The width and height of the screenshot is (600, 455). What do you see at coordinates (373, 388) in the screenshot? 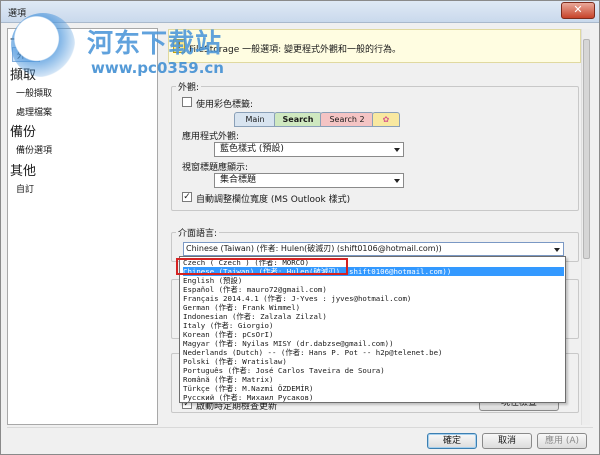
I see `language-option: Türkçe (作者: M.Nazmi ÖZDEMİR)` at bounding box center [373, 388].